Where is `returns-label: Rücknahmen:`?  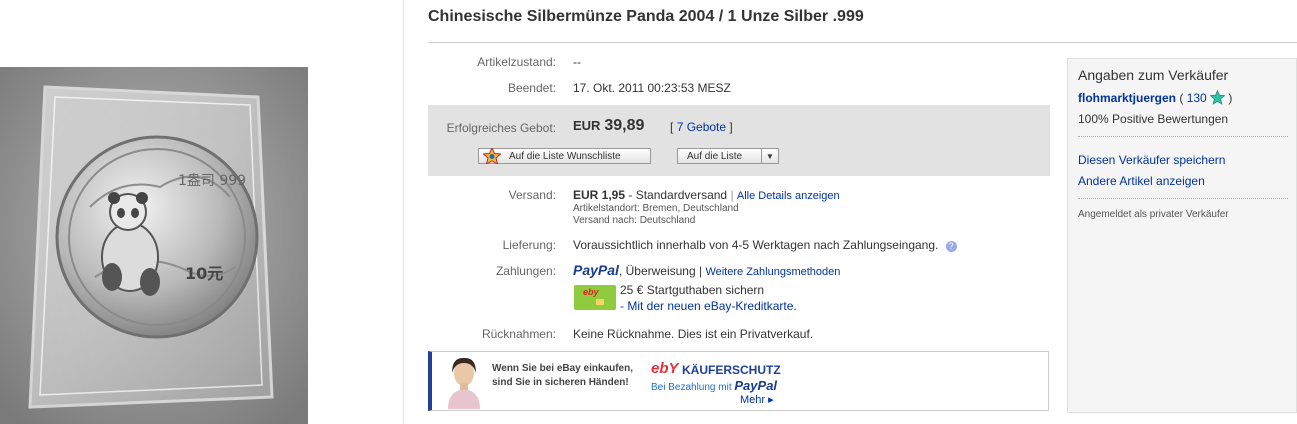 returns-label: Rücknahmen: is located at coordinates (518, 334).